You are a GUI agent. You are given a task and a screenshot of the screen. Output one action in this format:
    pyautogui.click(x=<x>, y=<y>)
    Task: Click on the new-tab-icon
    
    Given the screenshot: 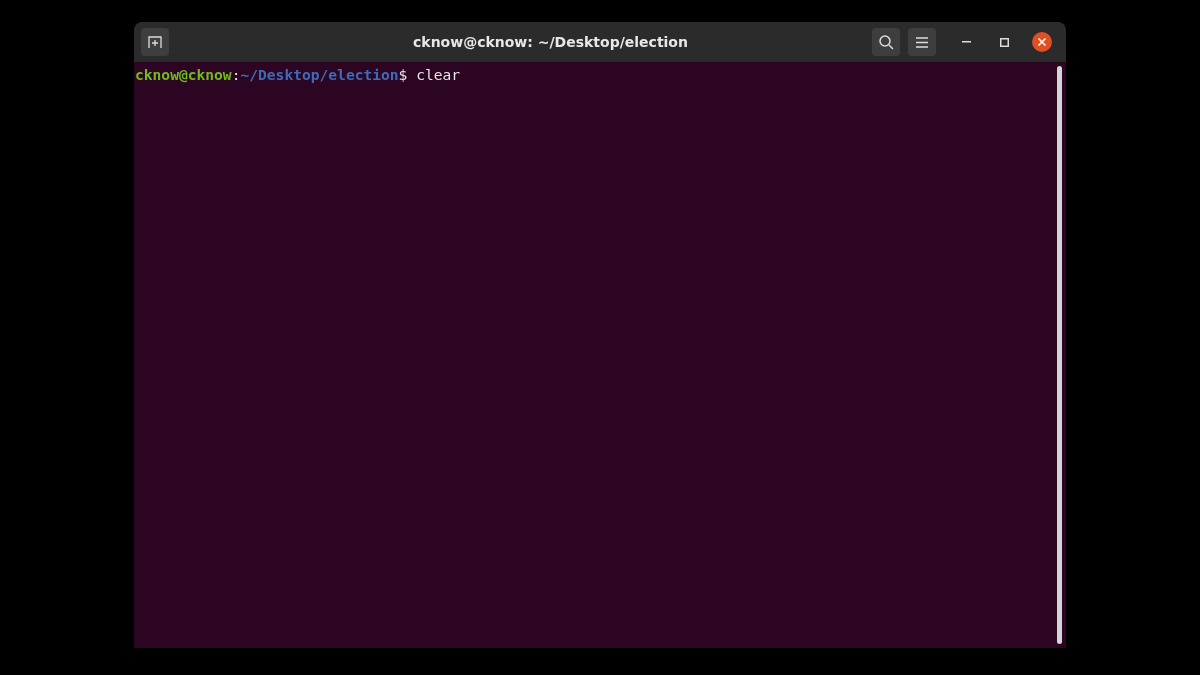 What is the action you would take?
    pyautogui.click(x=155, y=42)
    